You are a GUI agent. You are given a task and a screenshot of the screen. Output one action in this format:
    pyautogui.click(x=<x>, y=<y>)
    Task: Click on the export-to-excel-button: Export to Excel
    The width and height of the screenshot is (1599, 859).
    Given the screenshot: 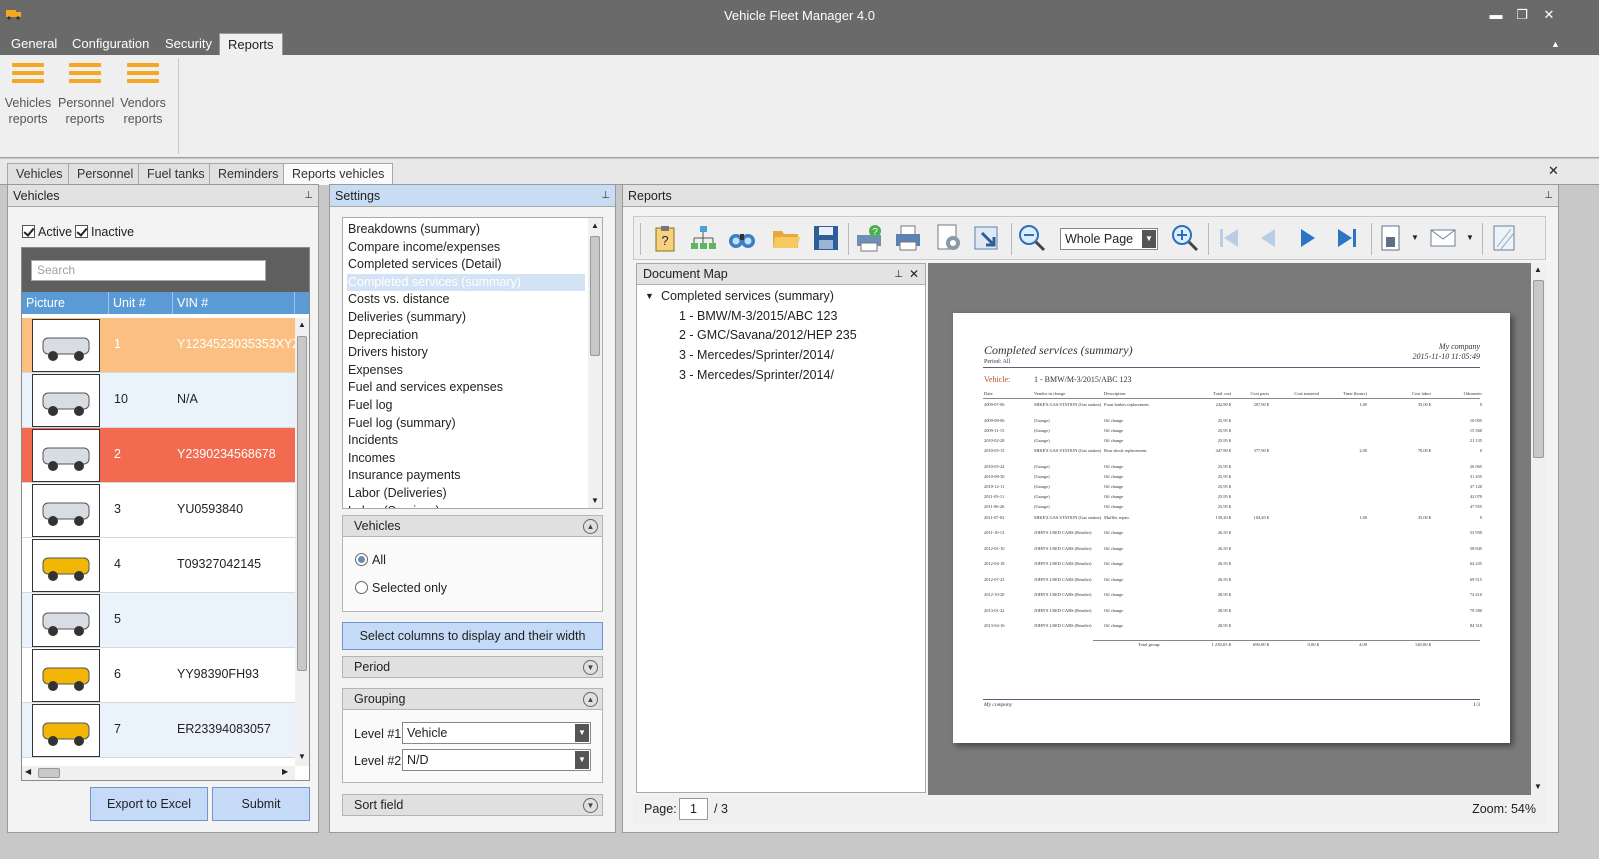 What is the action you would take?
    pyautogui.click(x=149, y=804)
    